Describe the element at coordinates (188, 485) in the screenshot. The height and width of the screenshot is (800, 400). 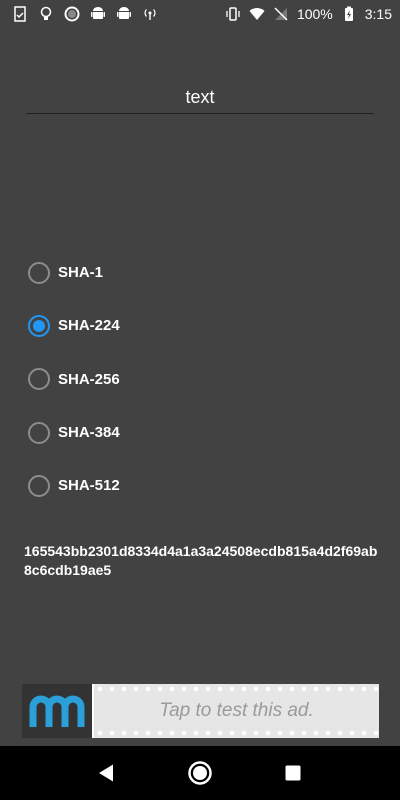
I see `radio-option-sha-512: SHA-512` at that location.